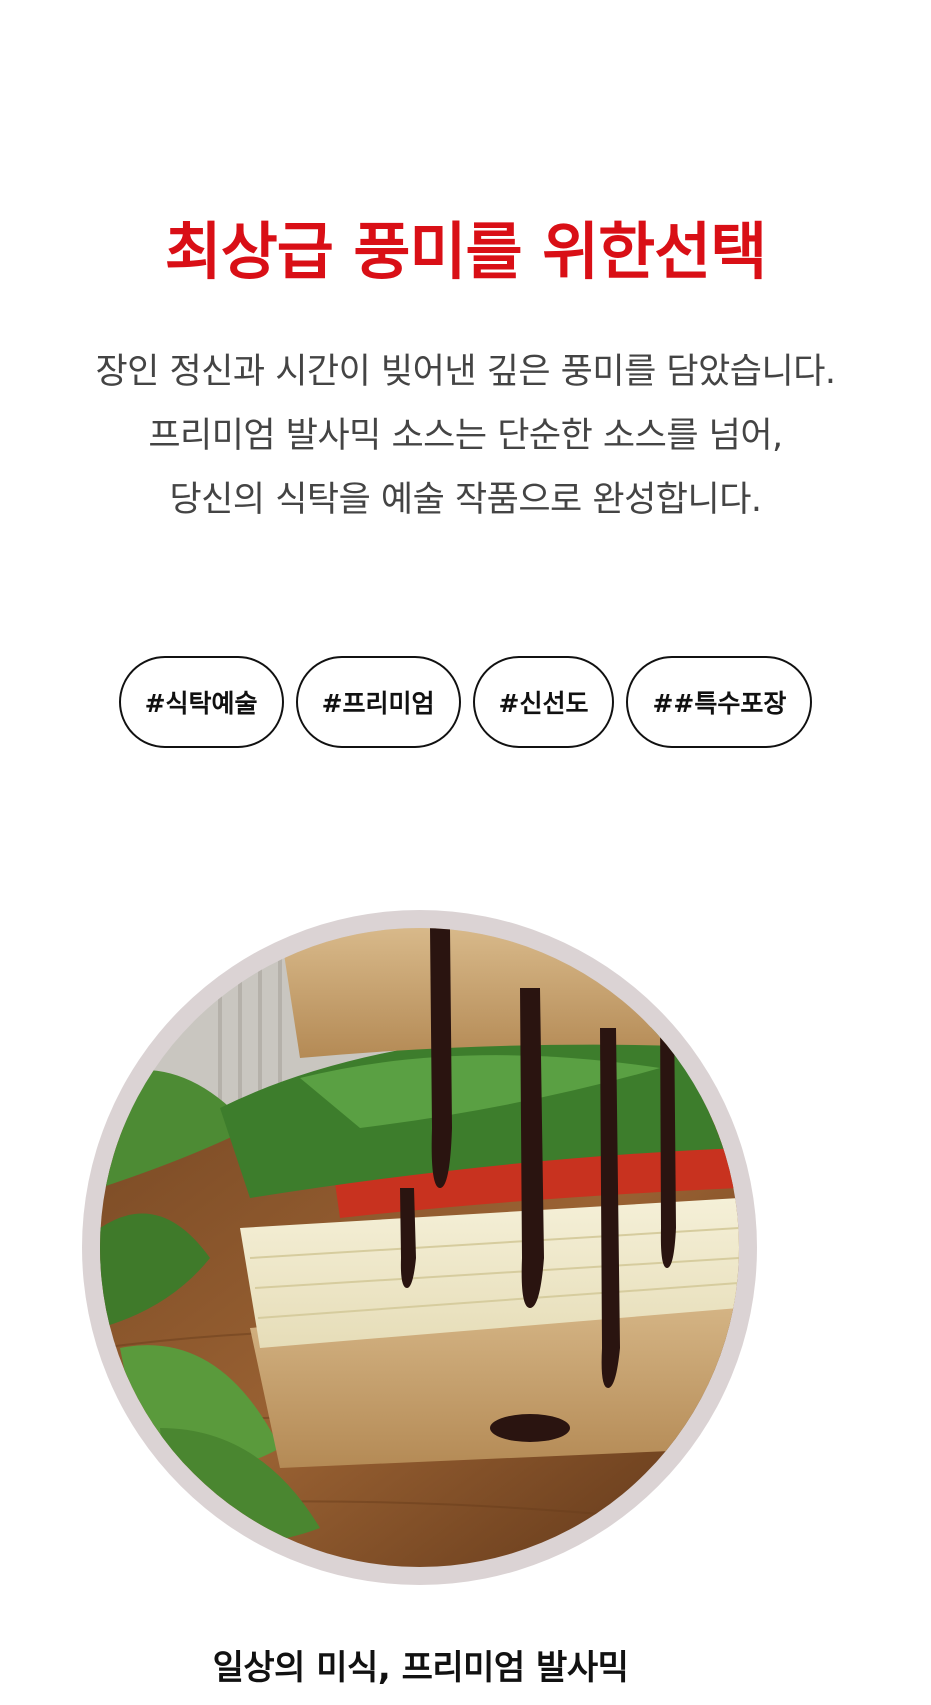 The image size is (931, 1705). What do you see at coordinates (465, 372) in the screenshot?
I see `description-line-1: 장인 정신과 시간이 빚어낸 깊은 풍미를 담았습니다.` at bounding box center [465, 372].